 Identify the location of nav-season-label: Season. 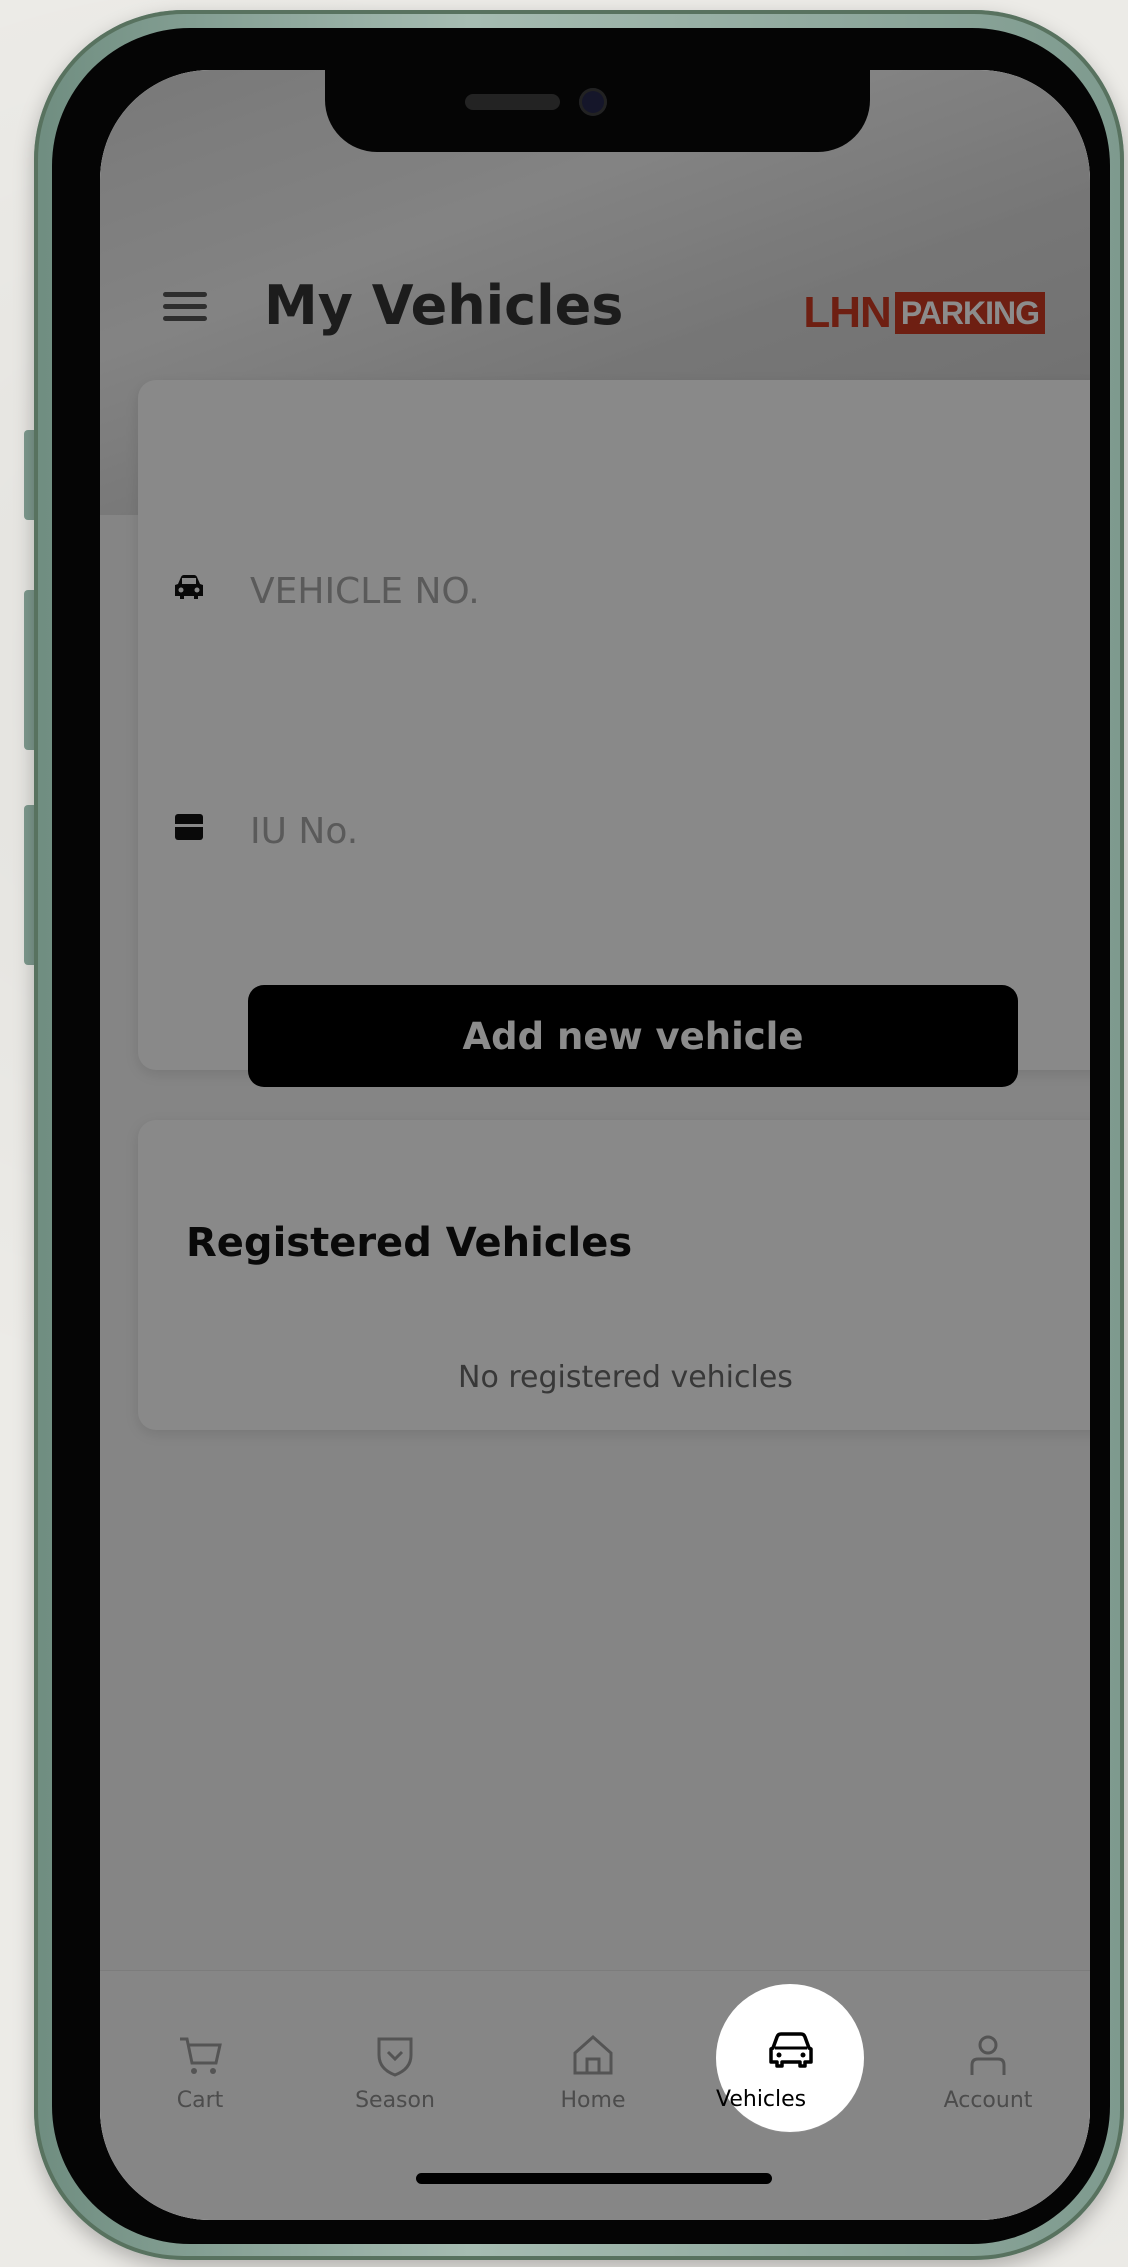
(395, 2100).